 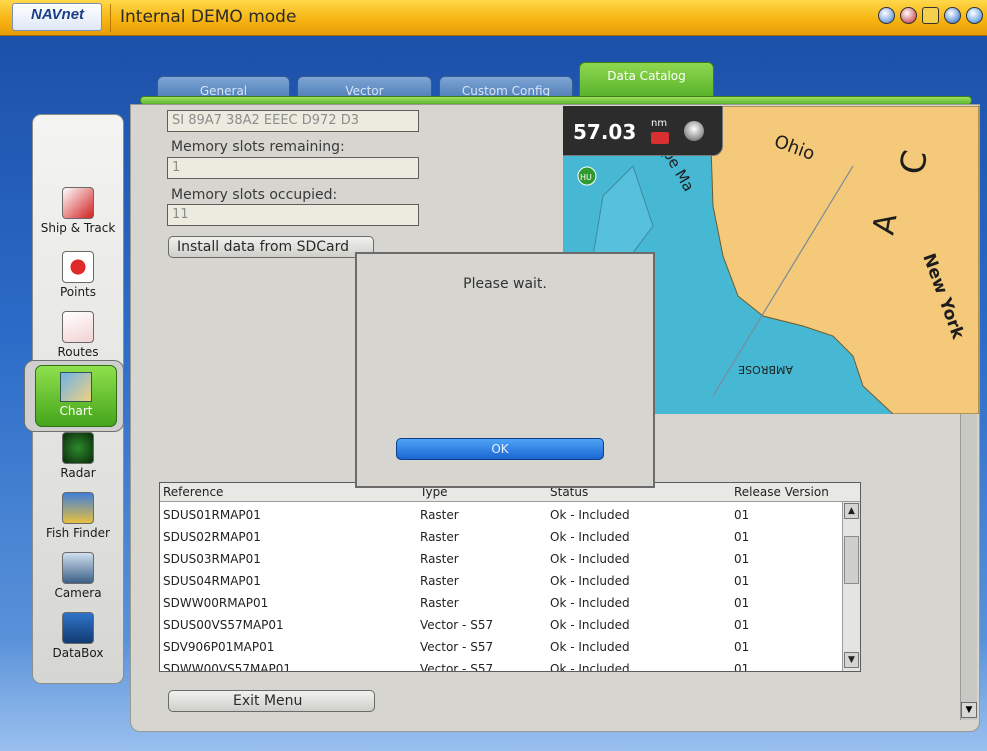 I want to click on cell-reference: SDV906P01MAP01, so click(x=219, y=647).